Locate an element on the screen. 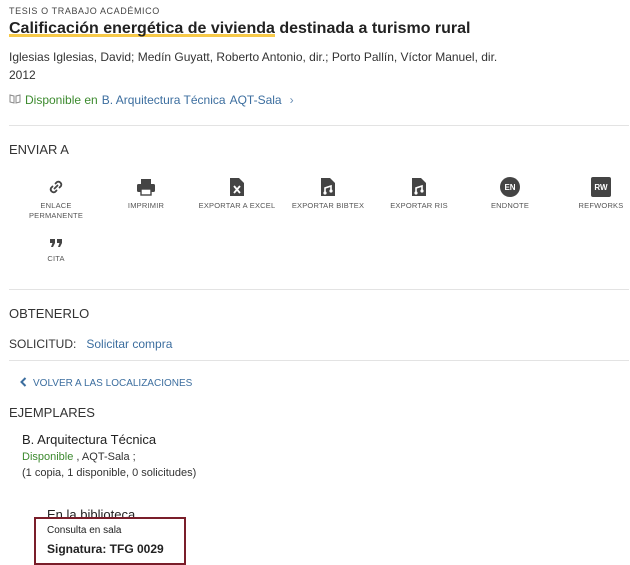 The image size is (630, 565). send-item-label: EXPORTAR A EXCEL is located at coordinates (237, 205).